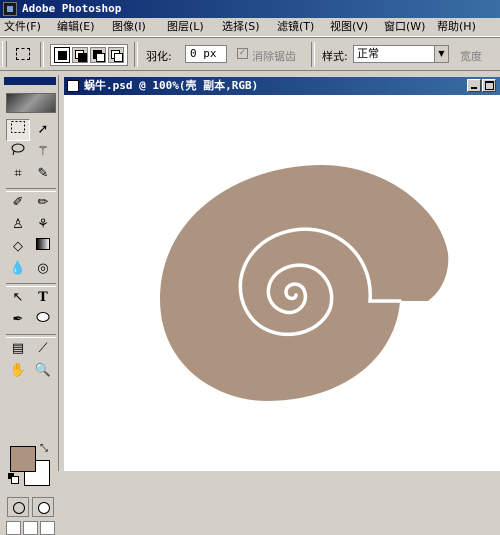 Image resolution: width=500 pixels, height=535 pixels. What do you see at coordinates (89, 55) in the screenshot?
I see `selection-mode-group` at bounding box center [89, 55].